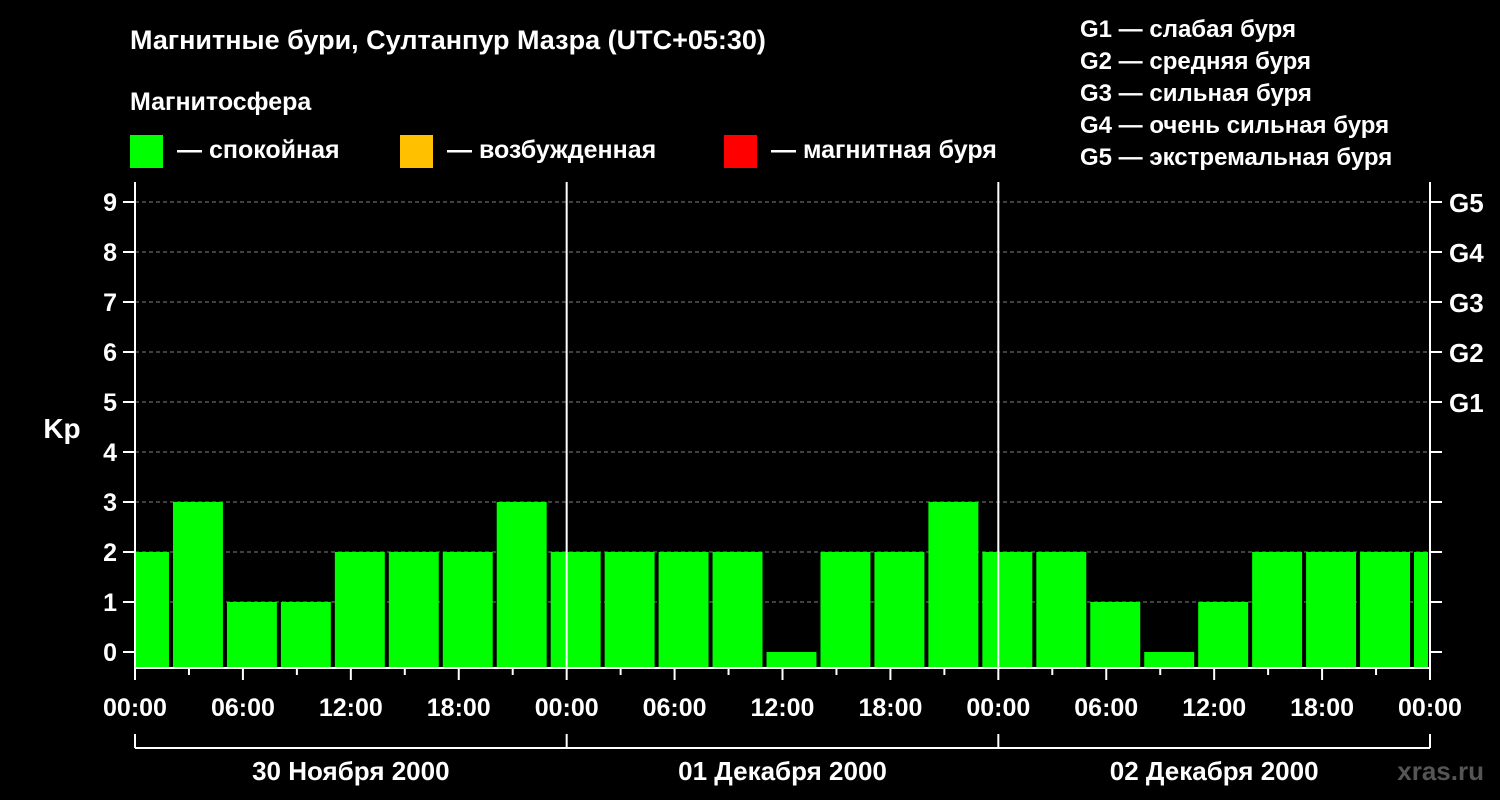 The width and height of the screenshot is (1500, 800). I want to click on y-tick-label: 1, so click(110, 603).